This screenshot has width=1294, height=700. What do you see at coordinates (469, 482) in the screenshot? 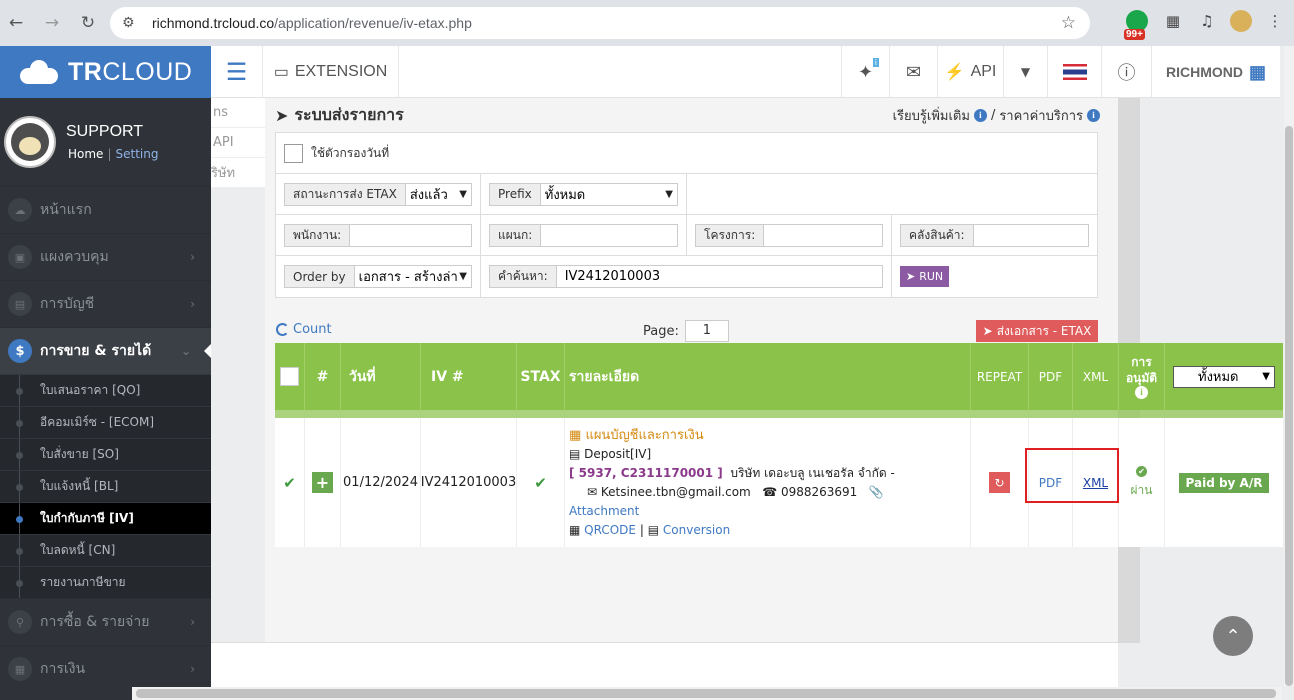
I see `row-iv-number: IV2412010003` at bounding box center [469, 482].